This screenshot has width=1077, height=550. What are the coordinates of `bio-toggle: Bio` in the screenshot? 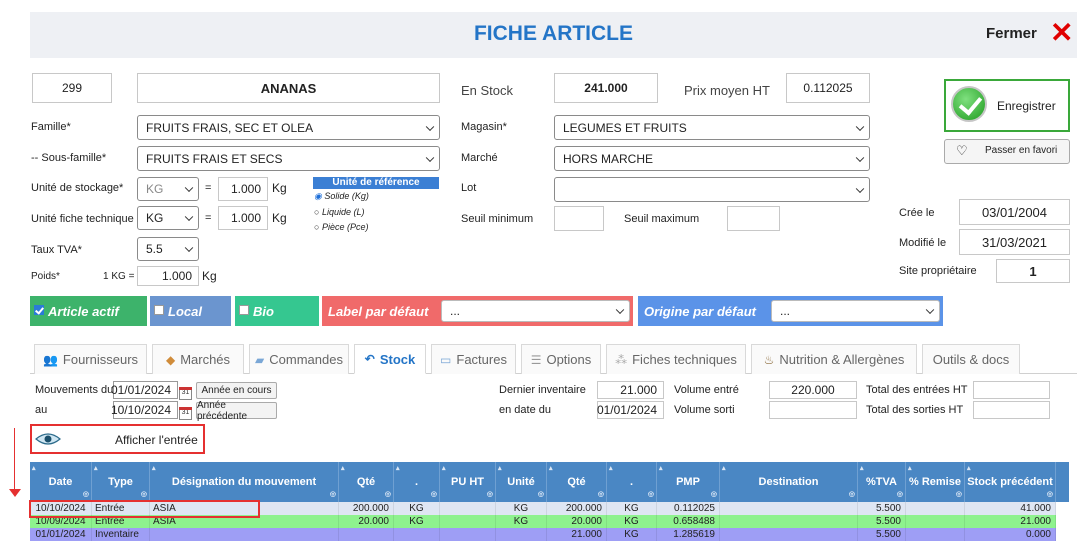 It's located at (277, 311).